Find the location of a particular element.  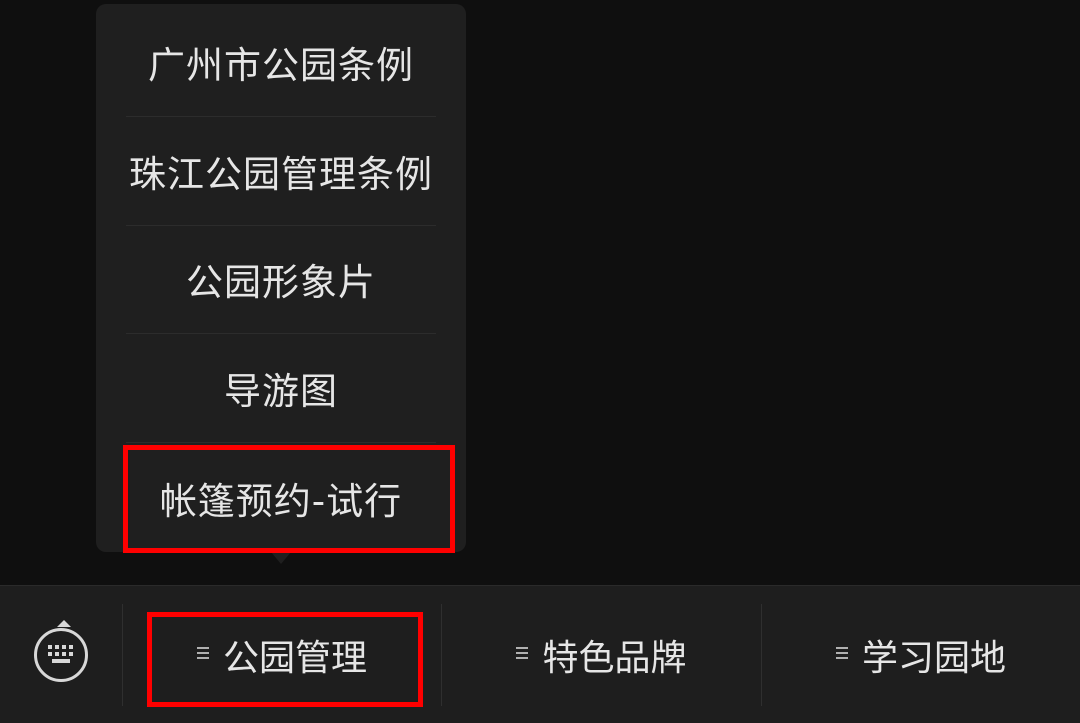

menu-item-tent-reservation: 帐篷预约-试行 is located at coordinates (281, 498).